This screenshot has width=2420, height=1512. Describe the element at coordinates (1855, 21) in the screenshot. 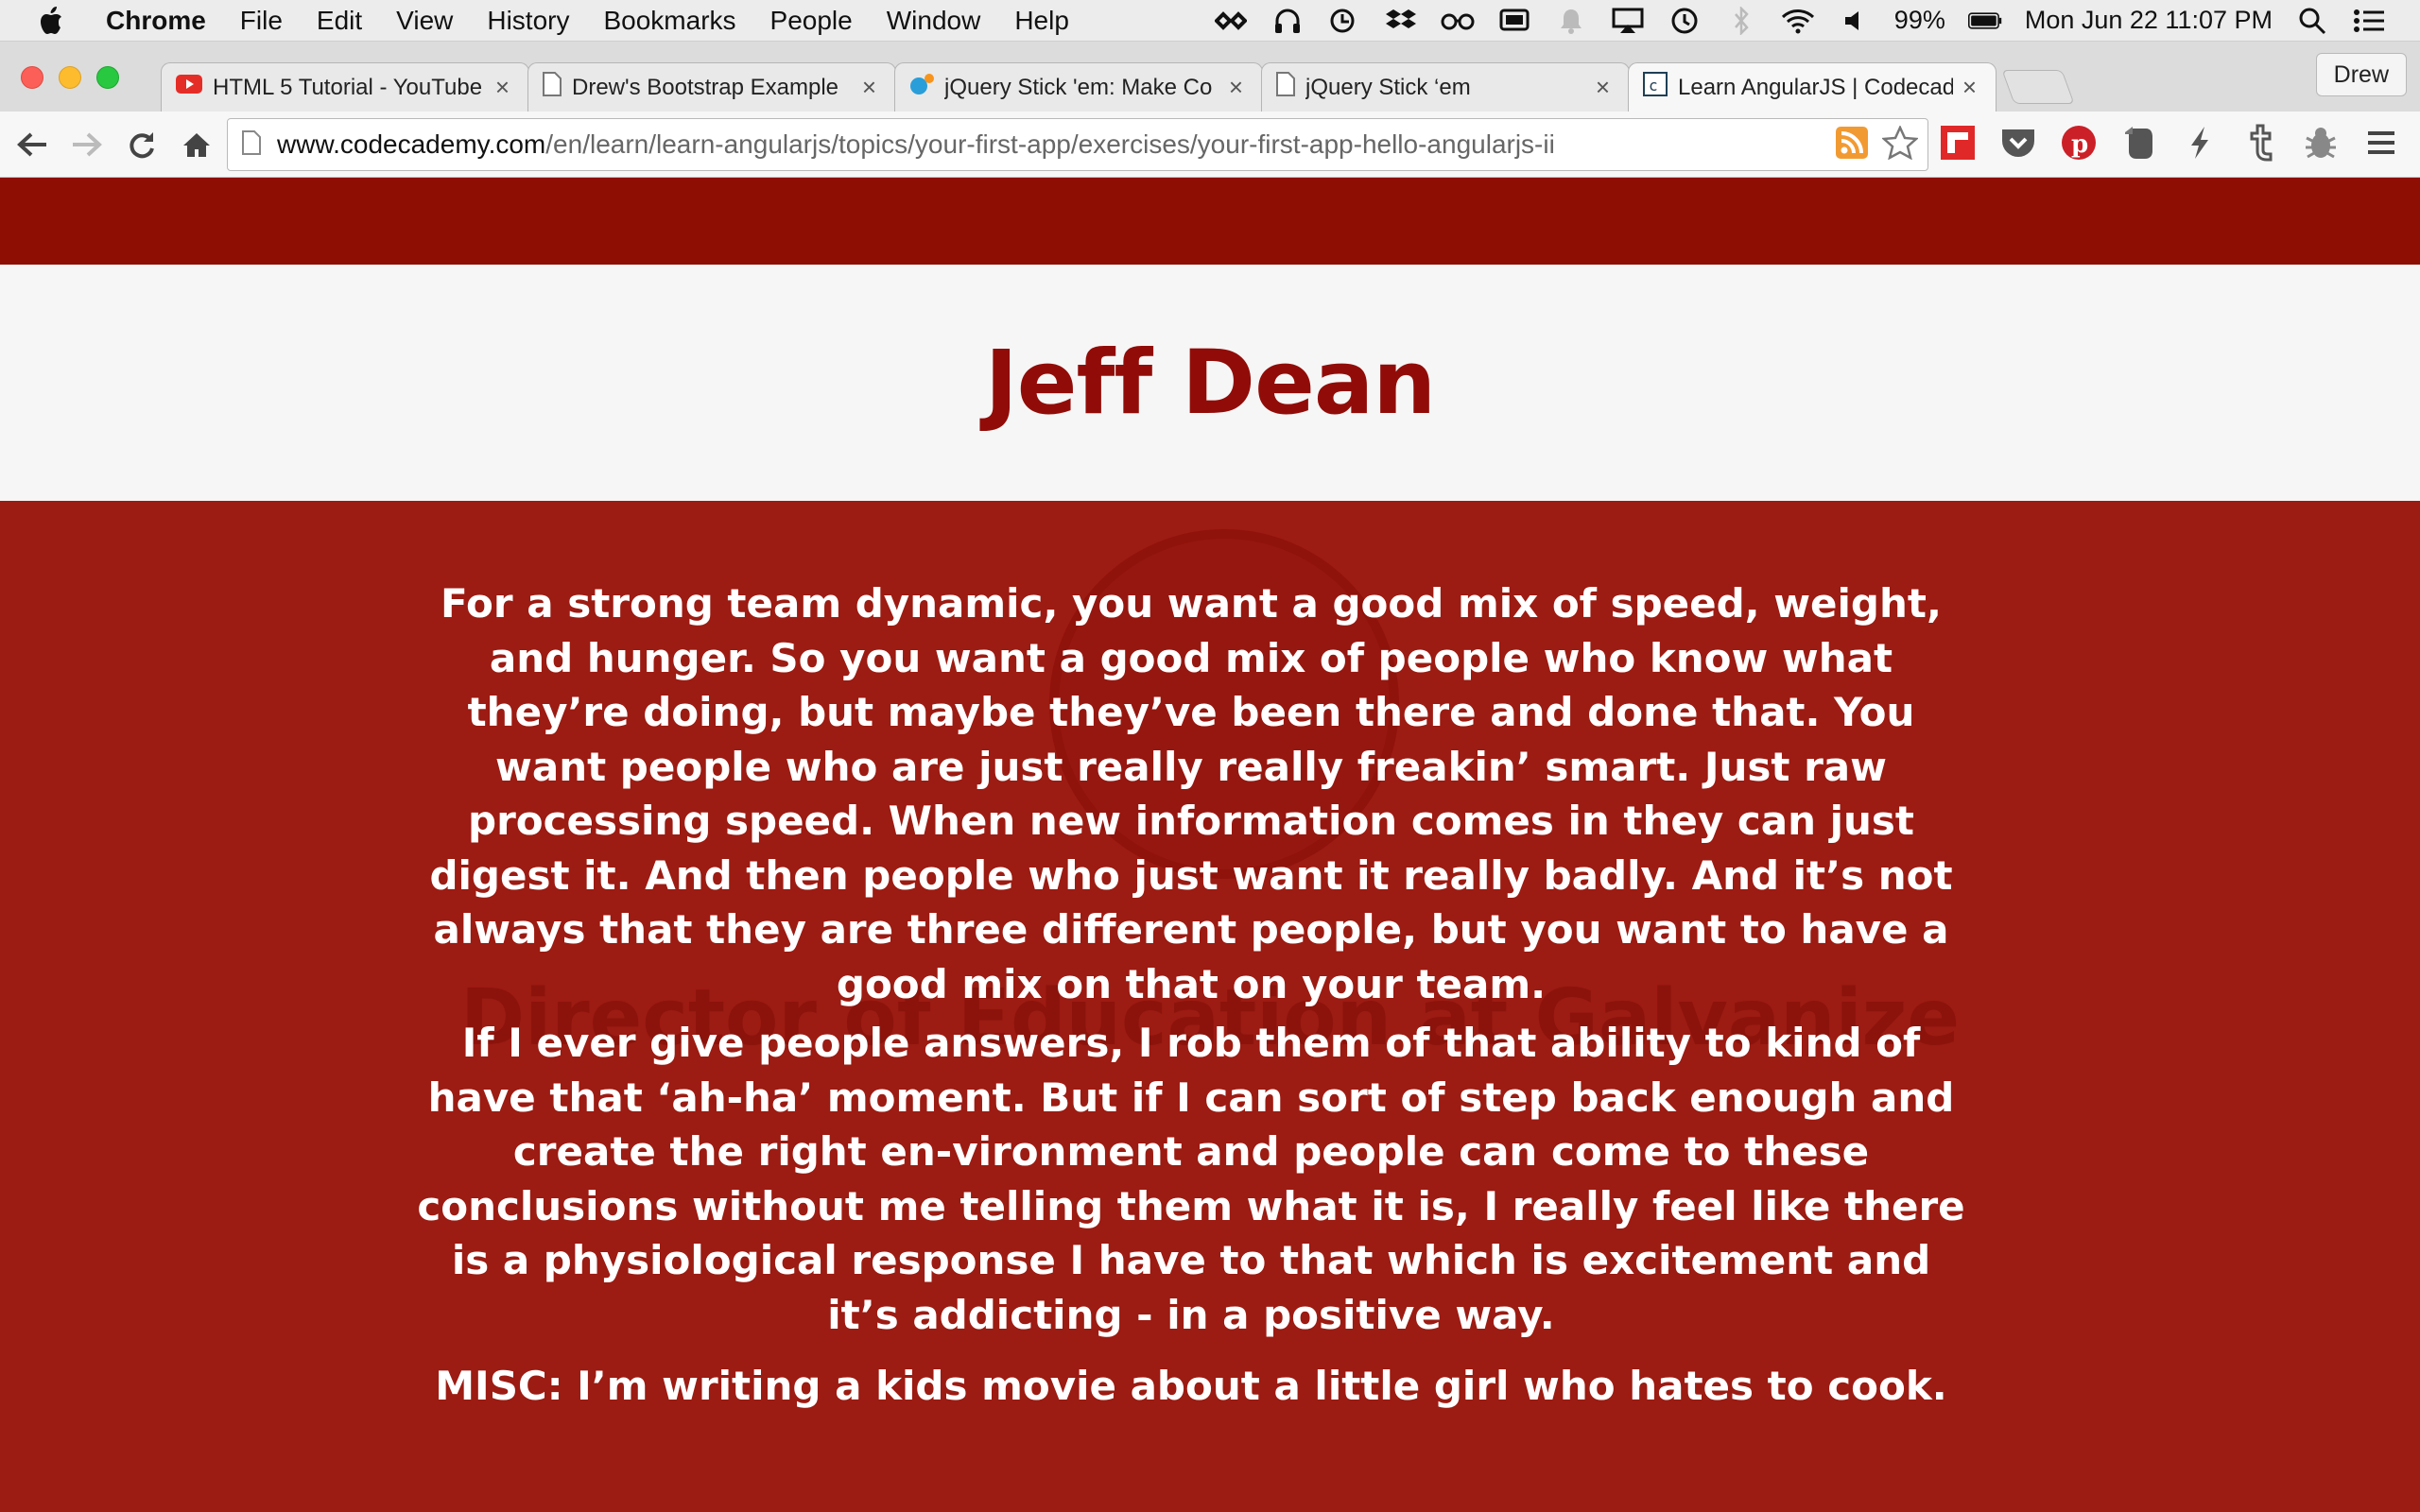

I see `volume-icon` at that location.